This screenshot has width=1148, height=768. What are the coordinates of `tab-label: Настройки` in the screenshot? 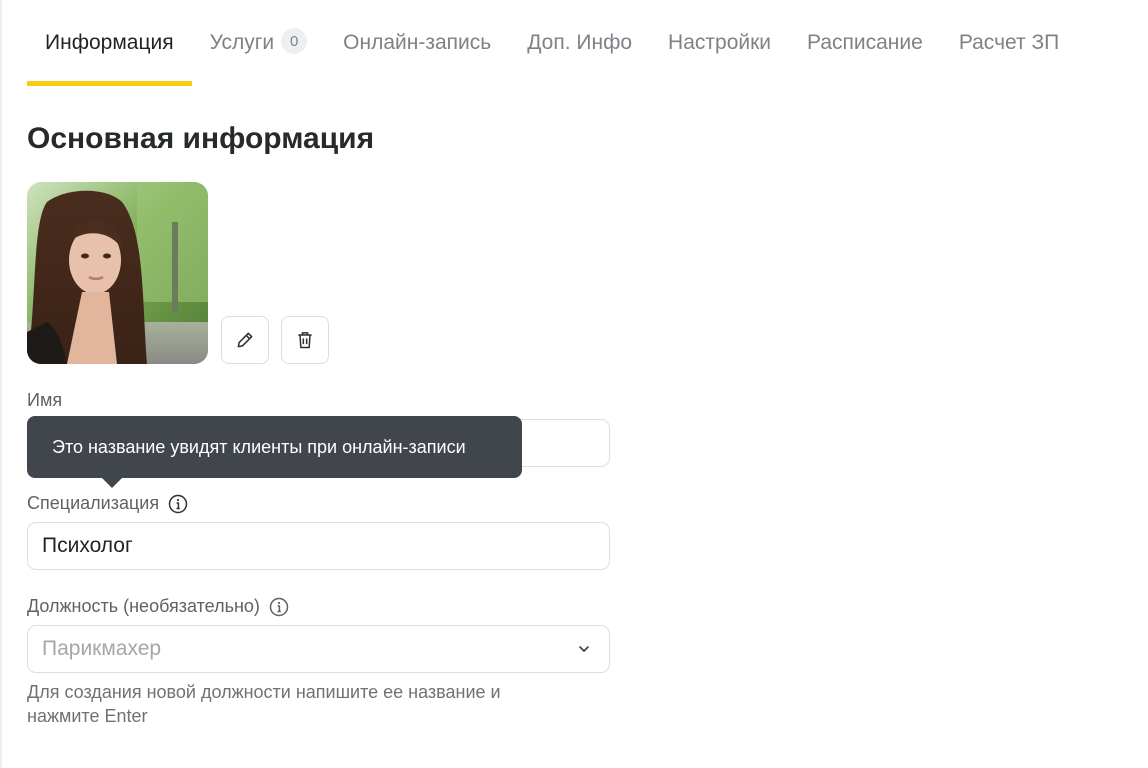 It's located at (720, 42).